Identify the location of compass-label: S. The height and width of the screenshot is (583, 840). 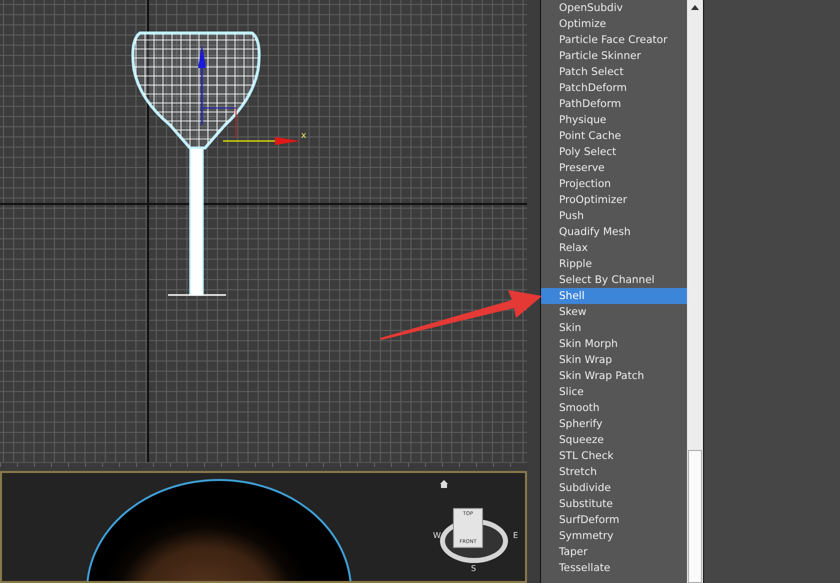
(473, 568).